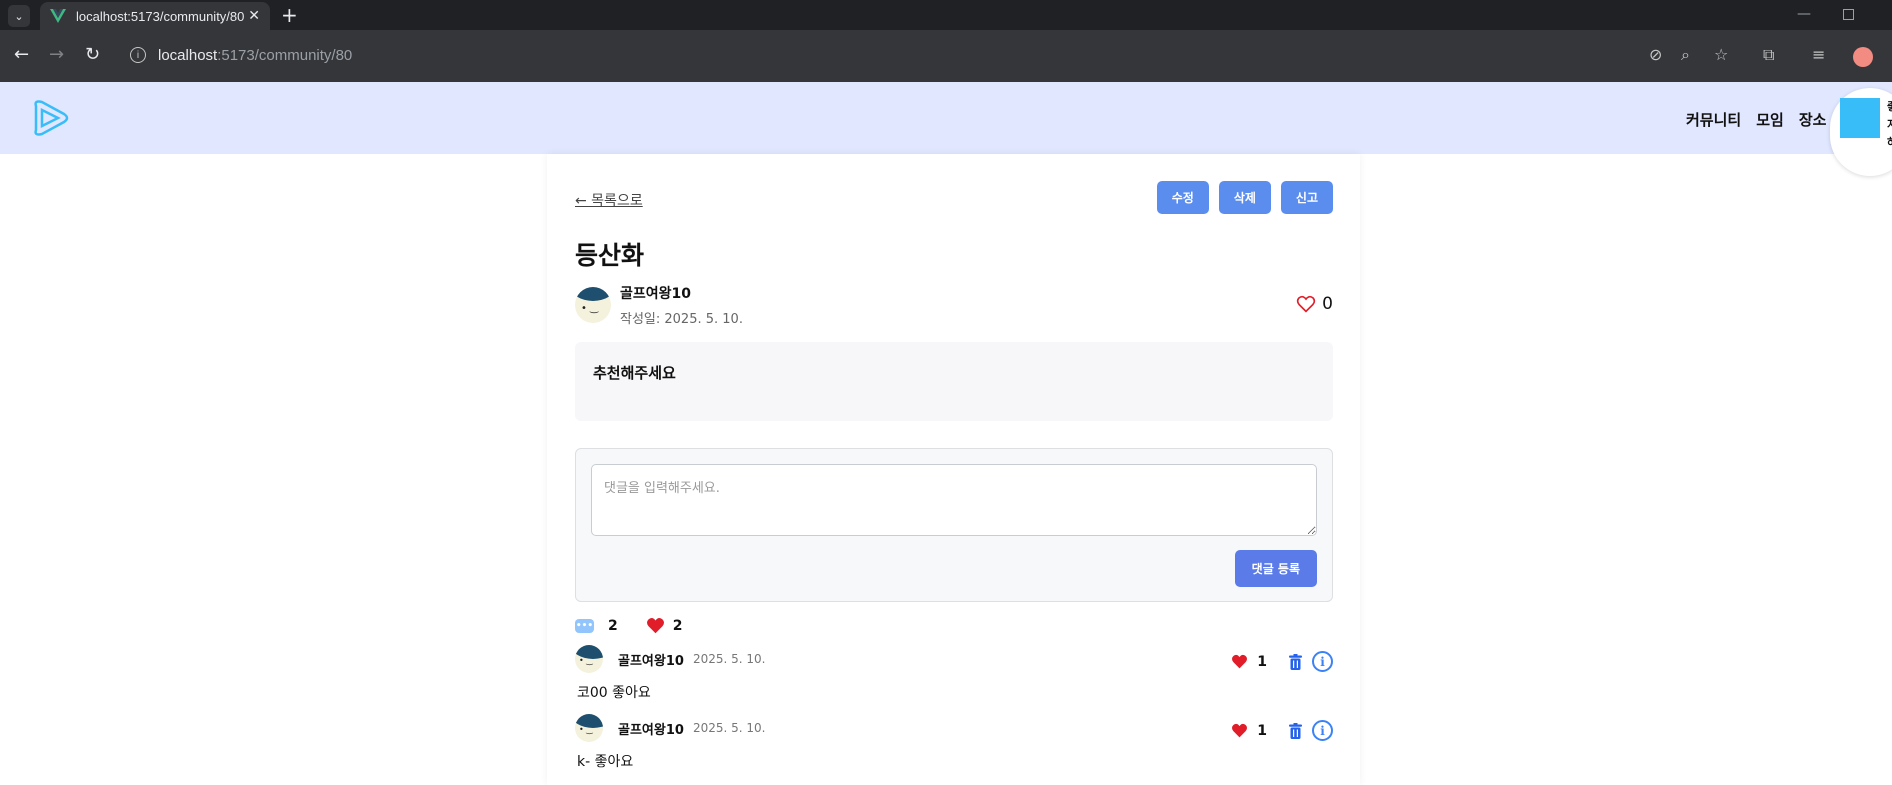  I want to click on browser-tab: localhost:5173/community/80 ✕, so click(155, 16).